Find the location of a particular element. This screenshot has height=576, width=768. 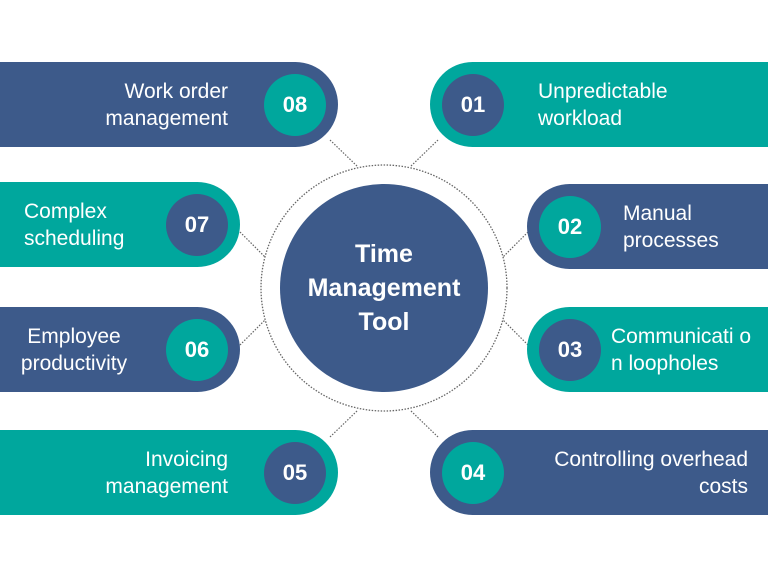

item-06: Employee productivity 06 is located at coordinates (120, 349).